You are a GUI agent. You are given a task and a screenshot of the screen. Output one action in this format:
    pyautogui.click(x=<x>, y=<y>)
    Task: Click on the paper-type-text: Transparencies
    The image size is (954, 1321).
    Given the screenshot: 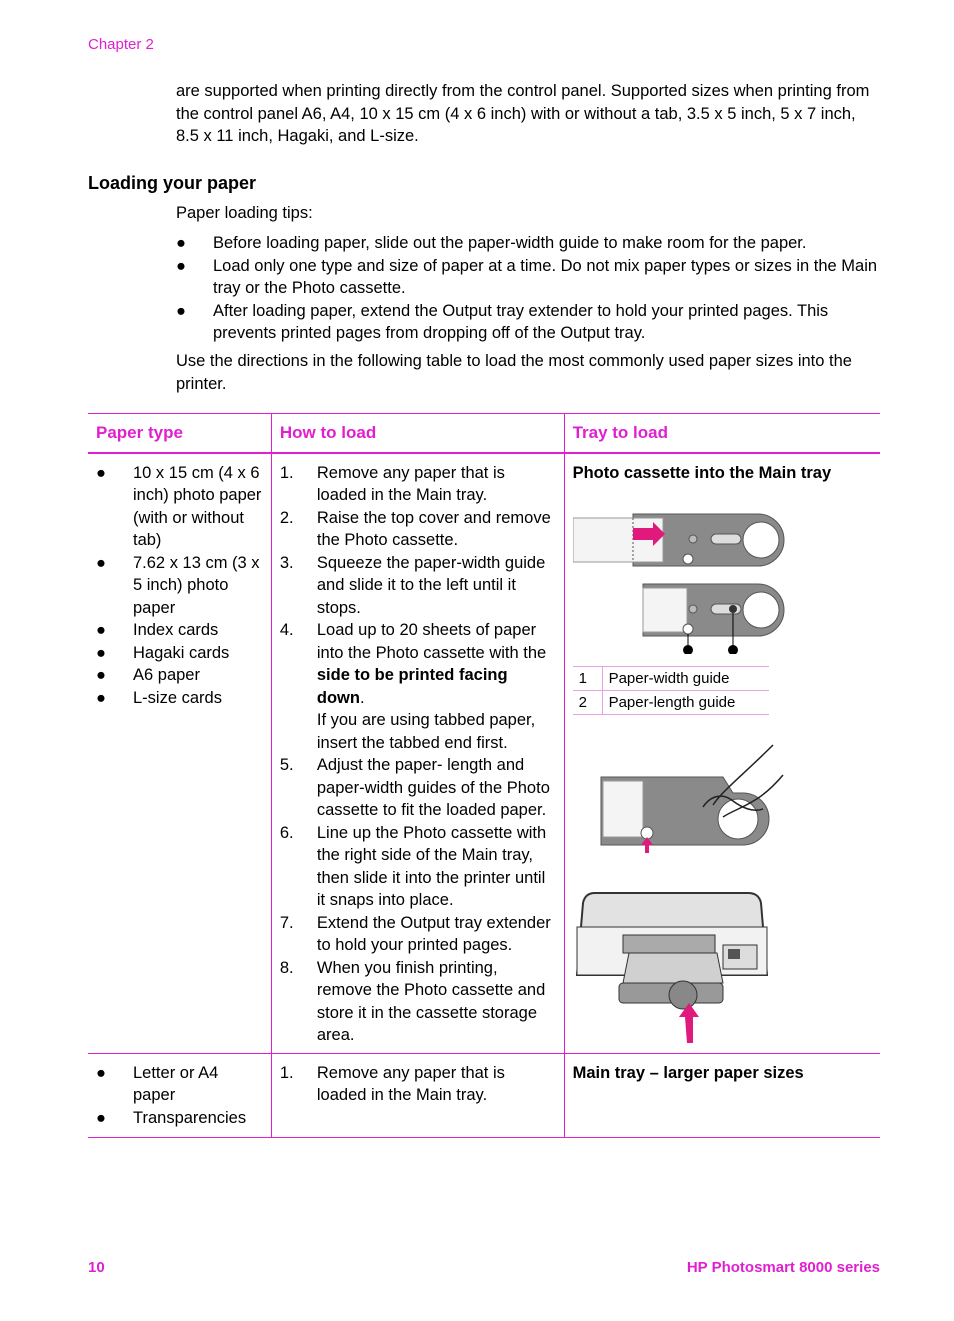 What is the action you would take?
    pyautogui.click(x=190, y=1117)
    